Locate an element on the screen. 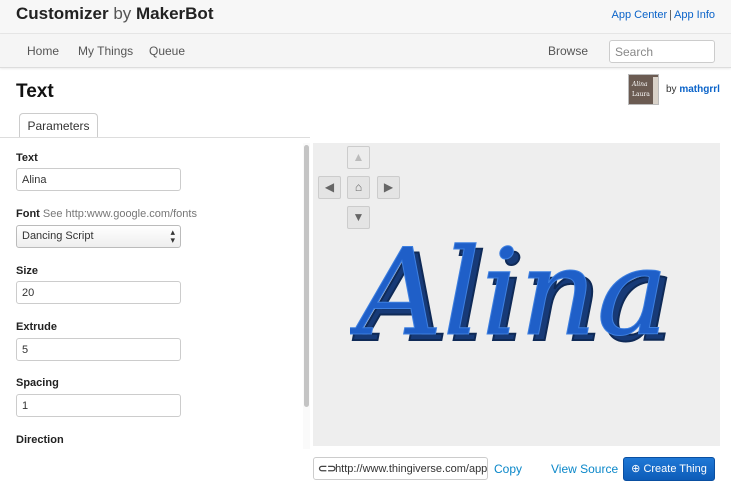  font-label: Font See http:www.google.com/fonts is located at coordinates (106, 214).